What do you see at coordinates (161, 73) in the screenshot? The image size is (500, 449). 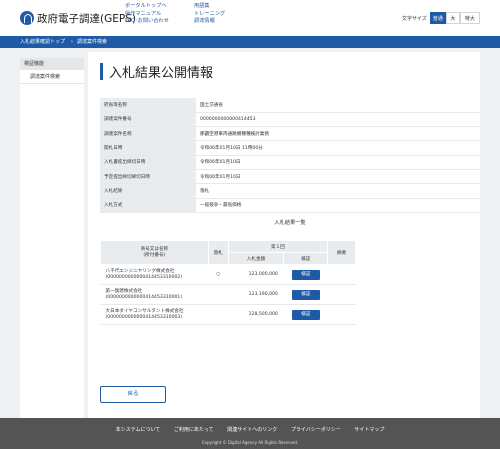 I see `page-title: 入札結果公開情報` at bounding box center [161, 73].